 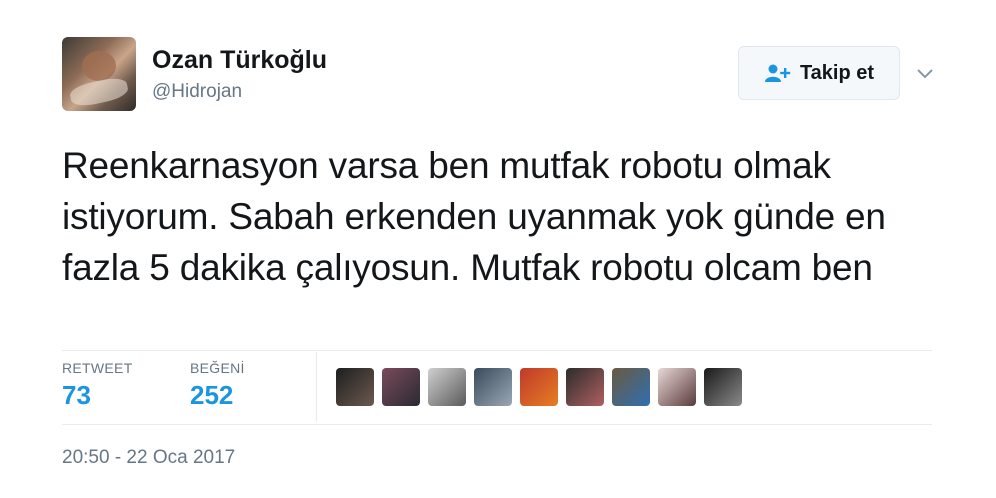 What do you see at coordinates (197, 92) in the screenshot?
I see `author-handle: @Hidrojan` at bounding box center [197, 92].